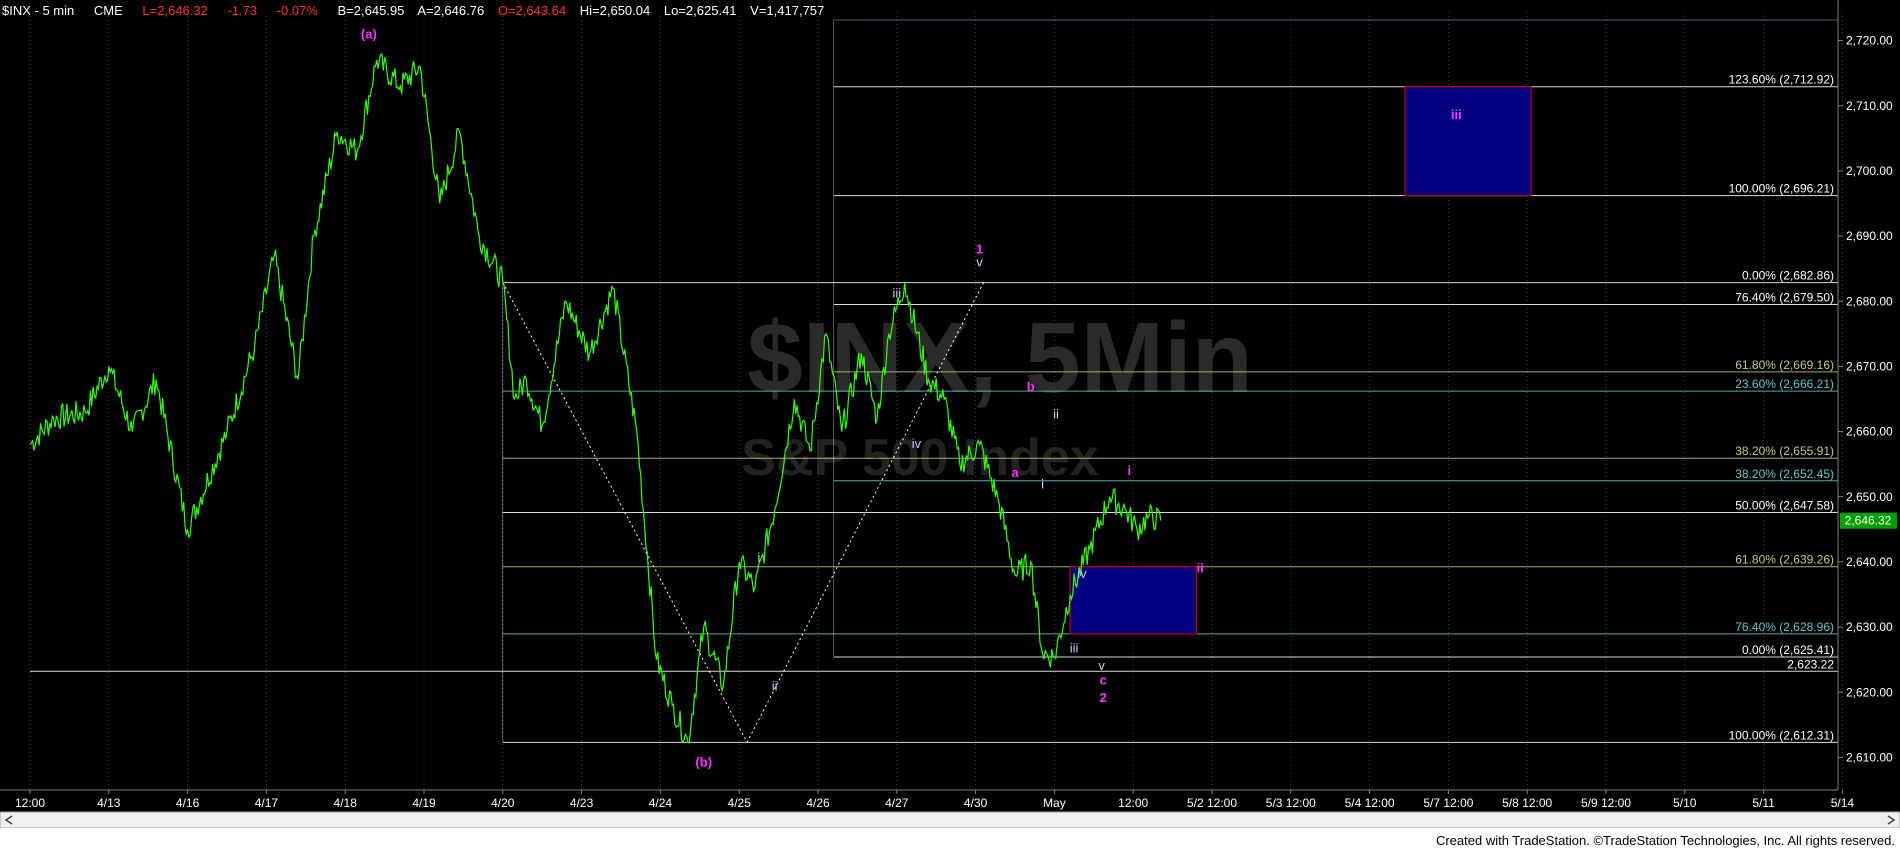  What do you see at coordinates (298, 10) in the screenshot?
I see `header-change-pct: -0.07%` at bounding box center [298, 10].